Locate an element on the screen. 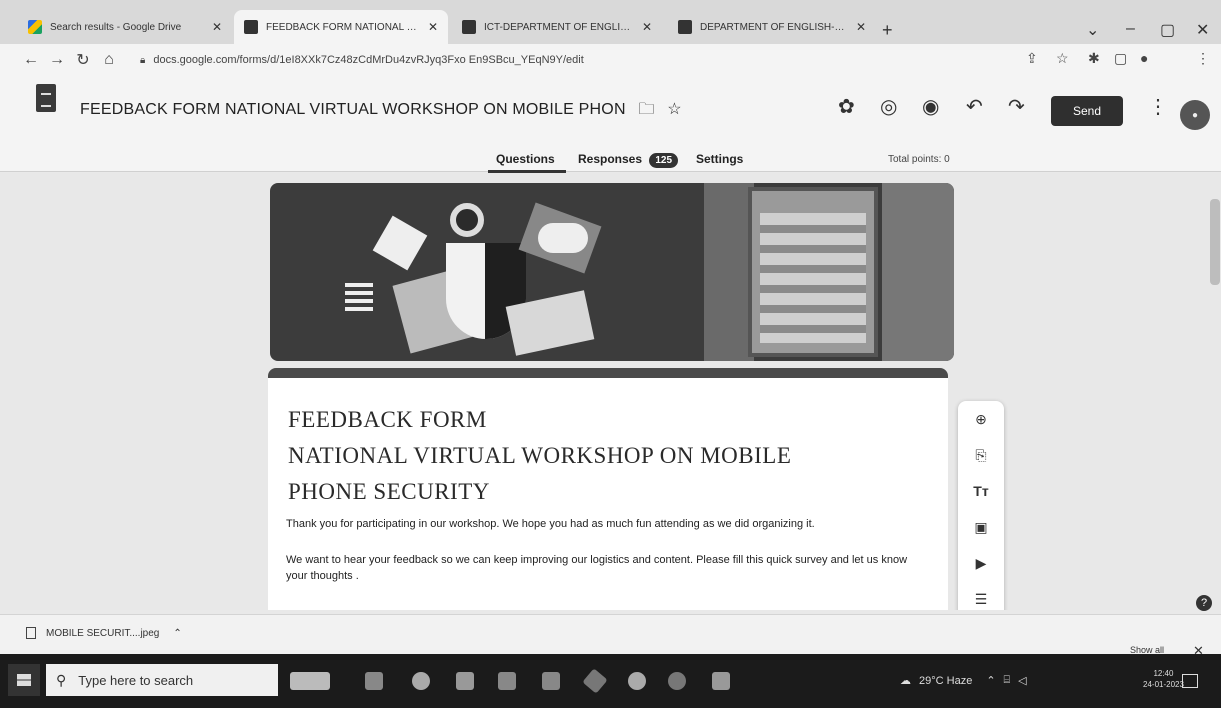 This screenshot has width=1221, height=708. more-options-icon: ⋮ is located at coordinates (1158, 106).